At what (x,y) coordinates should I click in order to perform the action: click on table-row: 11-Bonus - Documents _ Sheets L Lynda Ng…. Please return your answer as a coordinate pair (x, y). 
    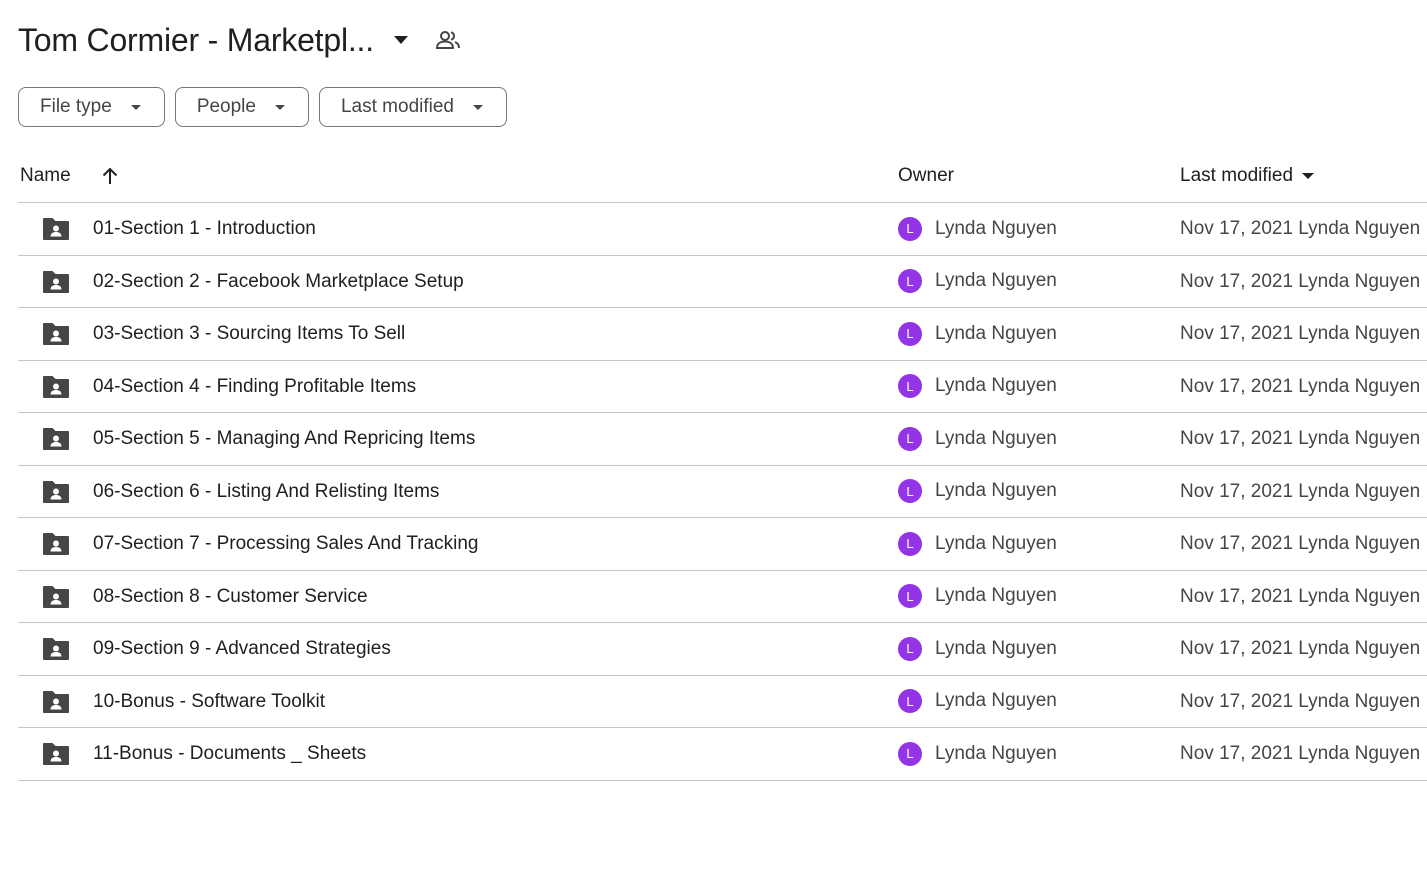
    Looking at the image, I should click on (722, 754).